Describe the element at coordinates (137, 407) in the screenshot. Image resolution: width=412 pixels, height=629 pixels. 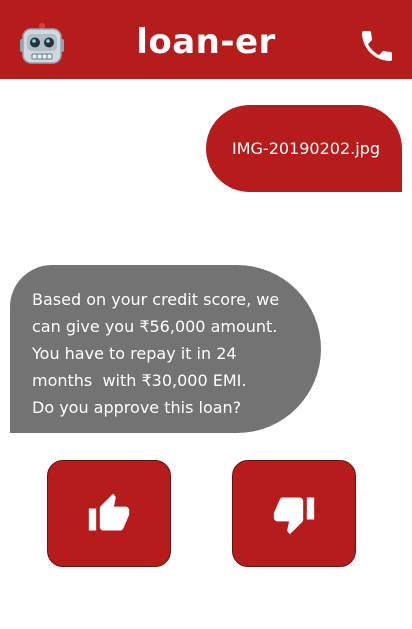
I see `bot-message-line: Do you approve this loan?` at that location.